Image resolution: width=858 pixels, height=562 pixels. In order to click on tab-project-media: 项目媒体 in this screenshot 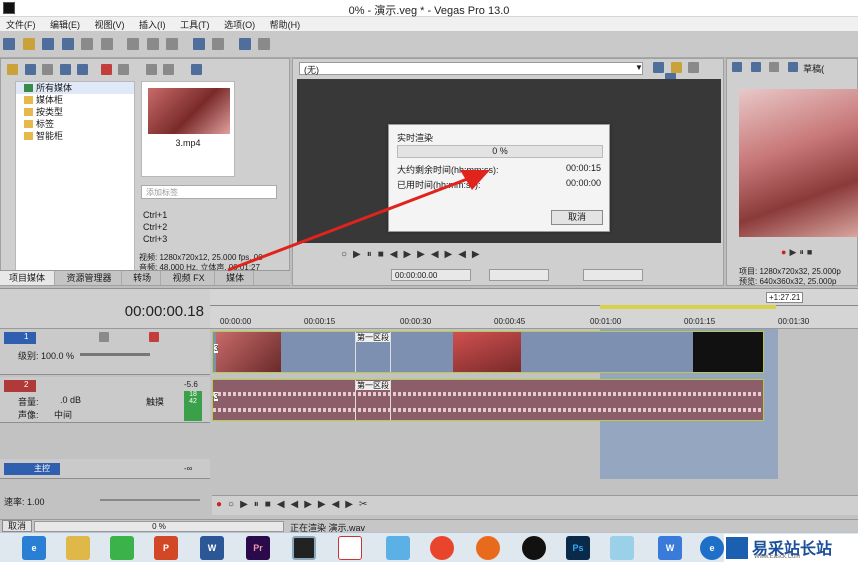, I will do `click(28, 278)`.